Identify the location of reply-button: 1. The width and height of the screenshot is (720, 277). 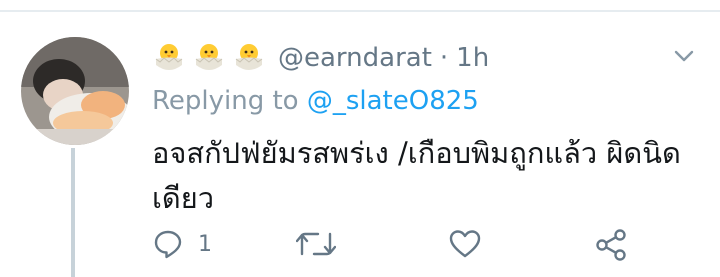
(182, 244).